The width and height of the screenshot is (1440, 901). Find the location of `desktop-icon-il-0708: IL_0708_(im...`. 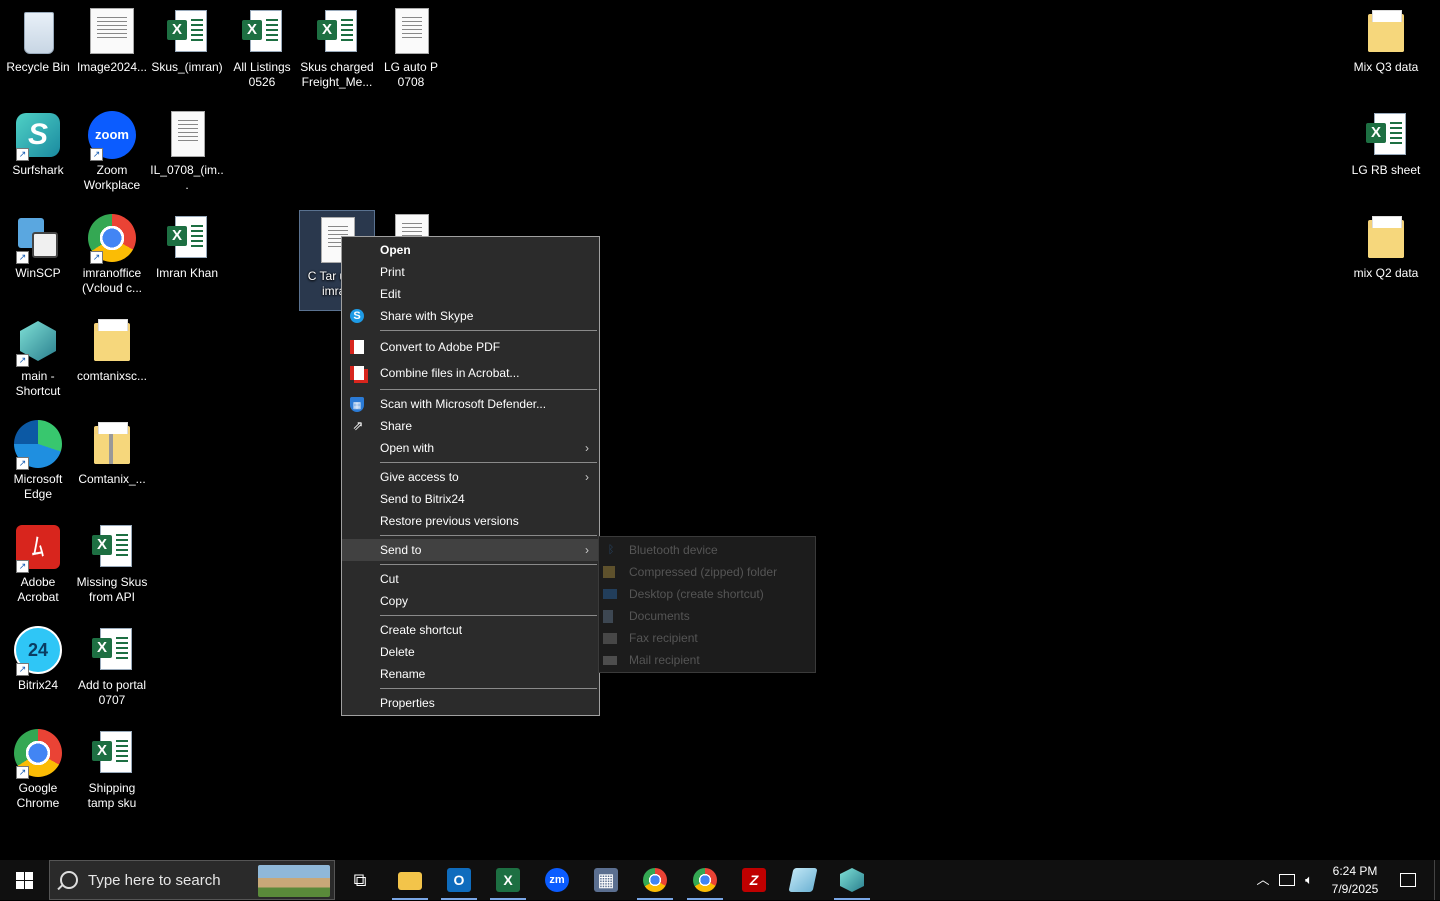

desktop-icon-il-0708: IL_0708_(im... is located at coordinates (187, 149).